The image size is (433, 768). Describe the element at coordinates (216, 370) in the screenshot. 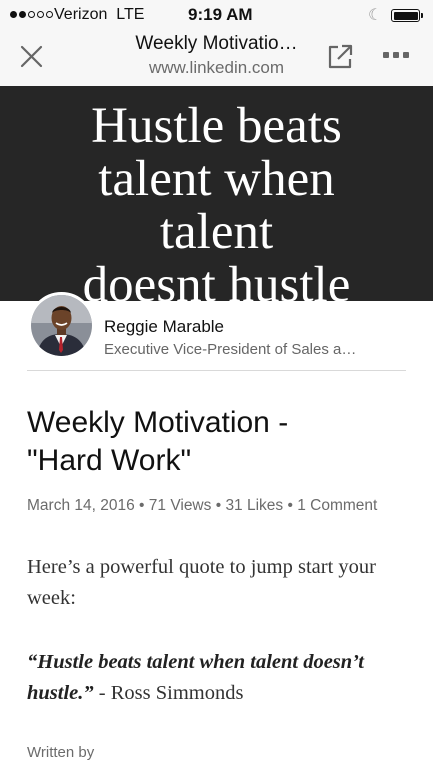

I see `divider` at that location.